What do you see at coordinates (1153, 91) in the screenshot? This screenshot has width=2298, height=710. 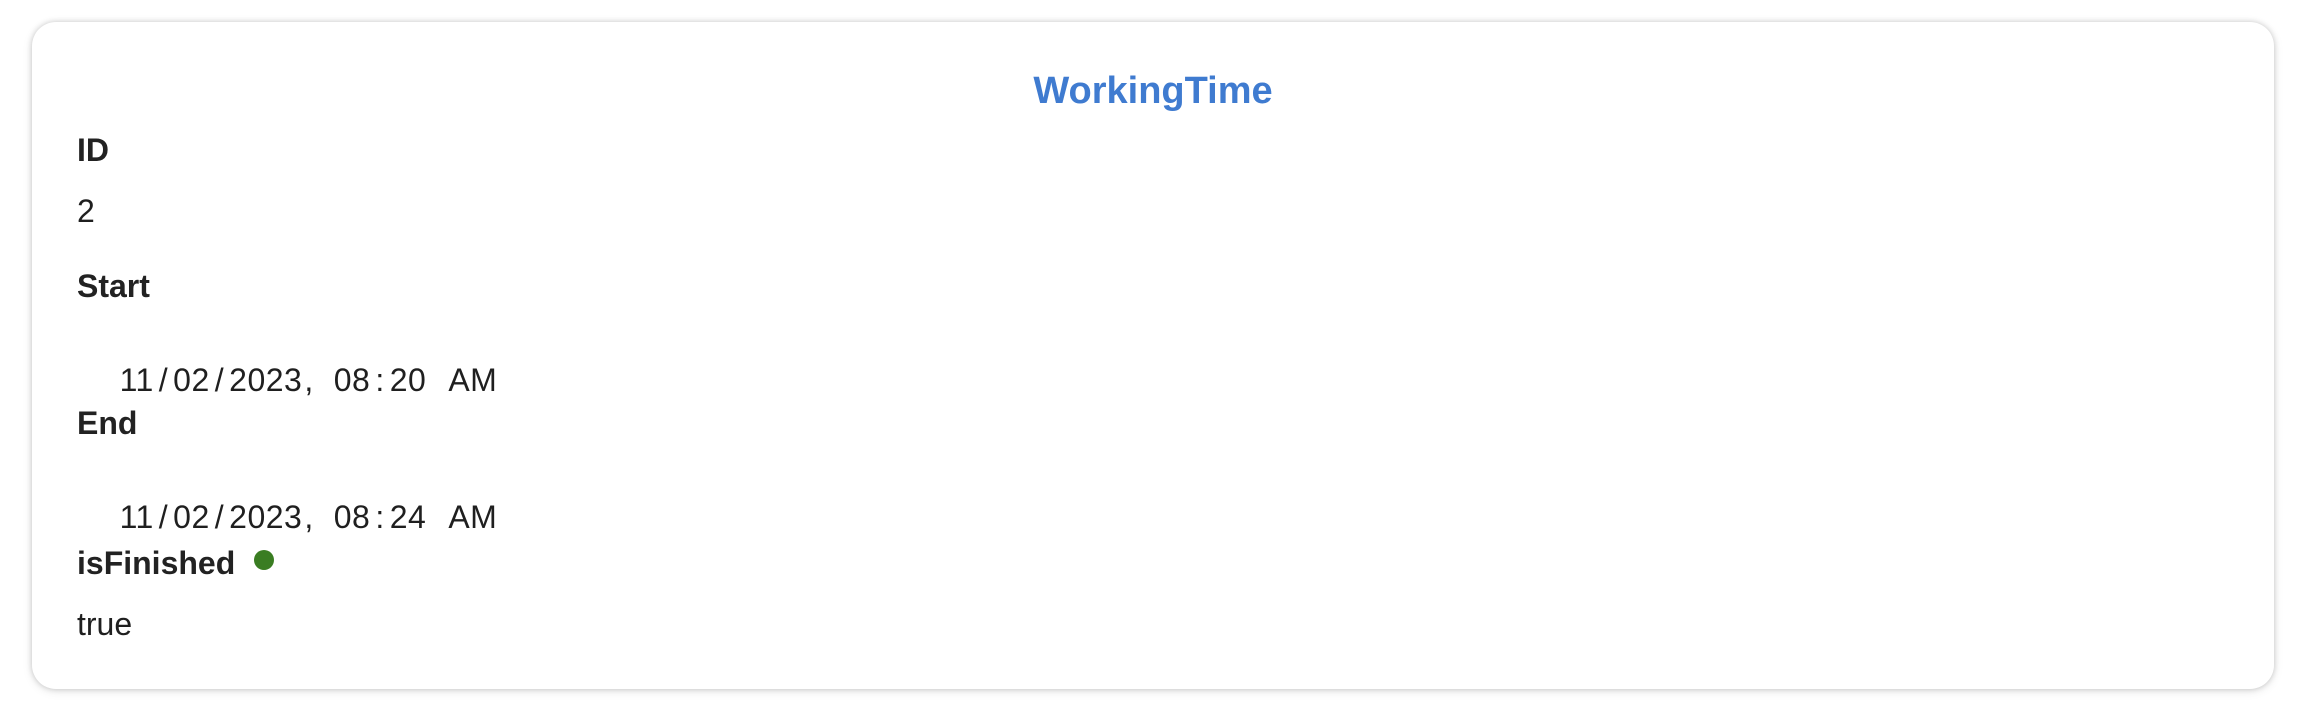 I see `card-title: WorkingTime` at bounding box center [1153, 91].